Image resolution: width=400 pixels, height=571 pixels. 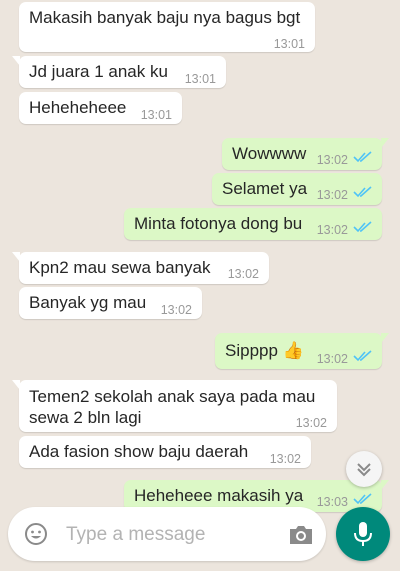 I want to click on microphone-icon, so click(x=363, y=534).